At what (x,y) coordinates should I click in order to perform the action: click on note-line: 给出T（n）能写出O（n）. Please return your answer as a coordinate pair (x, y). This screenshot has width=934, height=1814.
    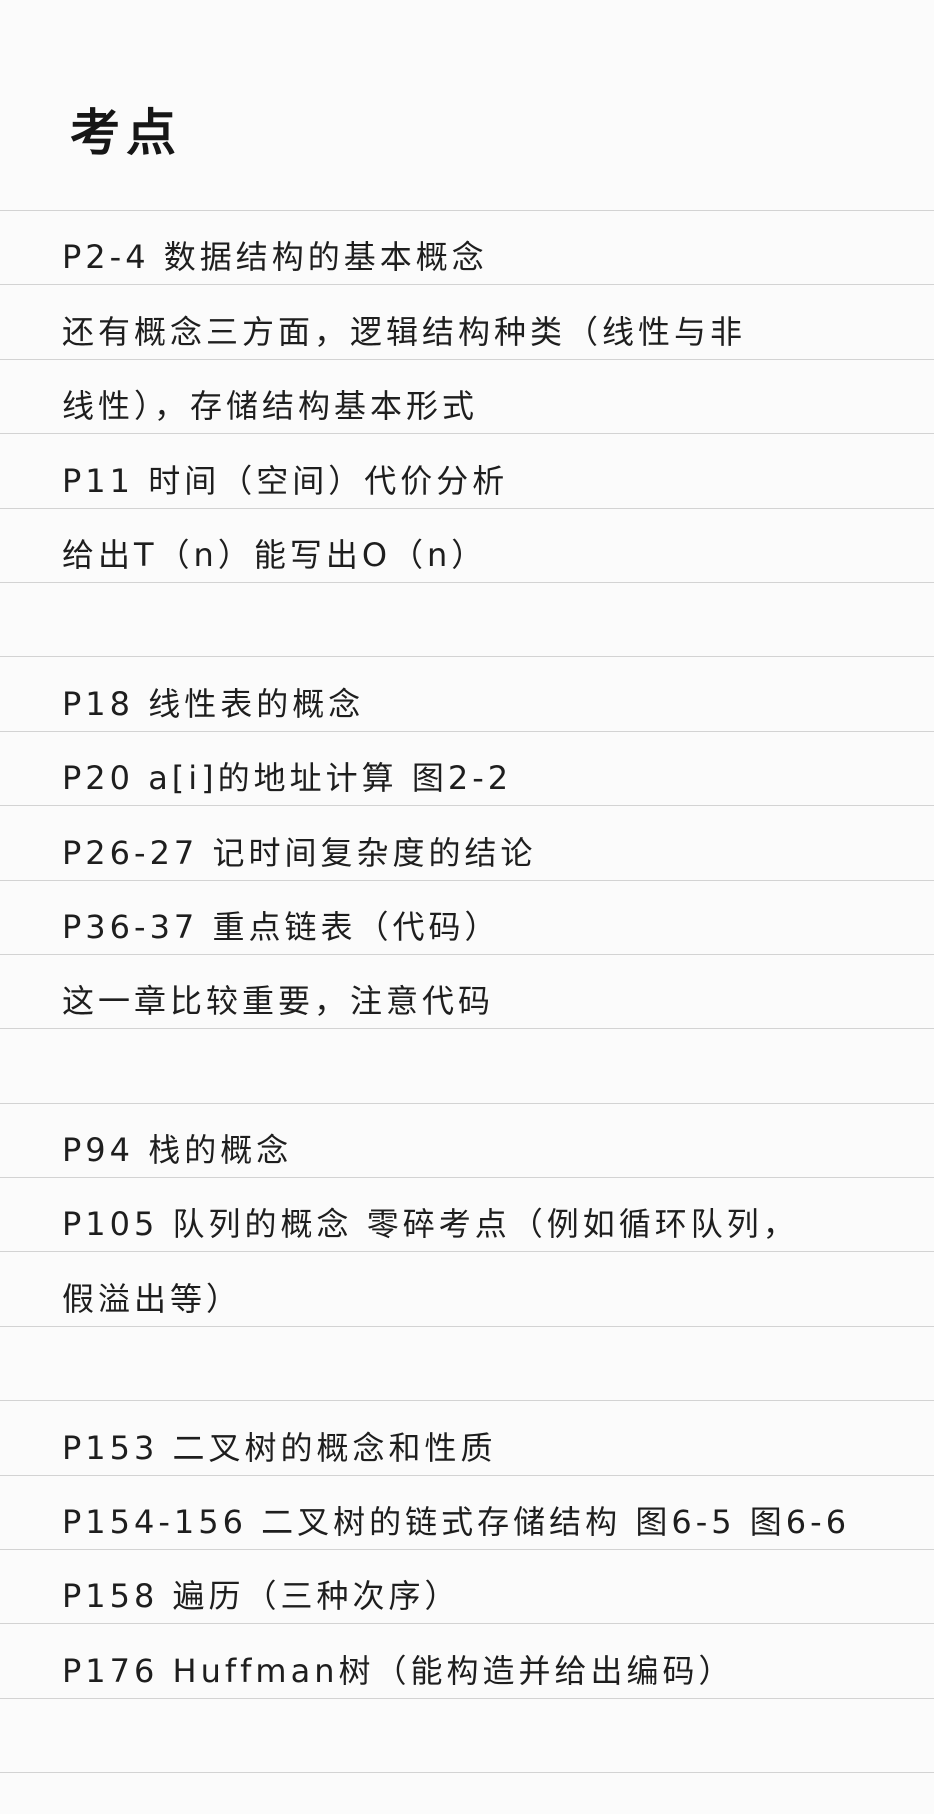
    Looking at the image, I should click on (467, 546).